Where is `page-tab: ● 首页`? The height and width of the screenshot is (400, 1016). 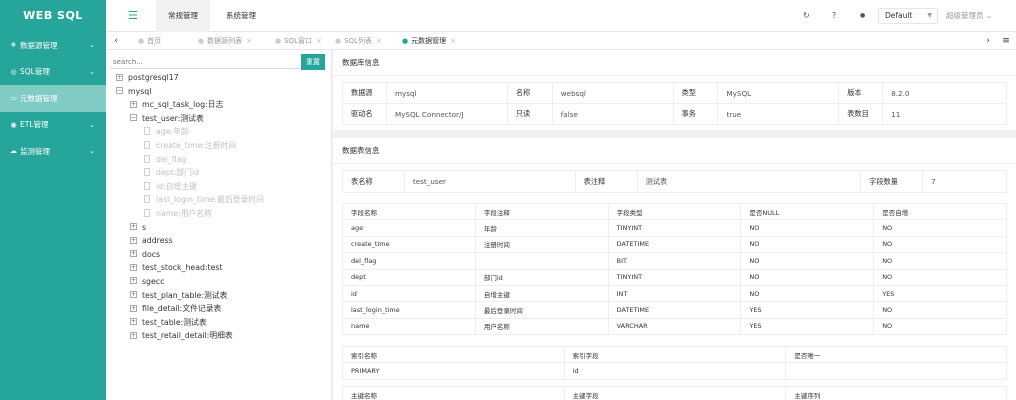
page-tab: ● 首页 is located at coordinates (151, 41).